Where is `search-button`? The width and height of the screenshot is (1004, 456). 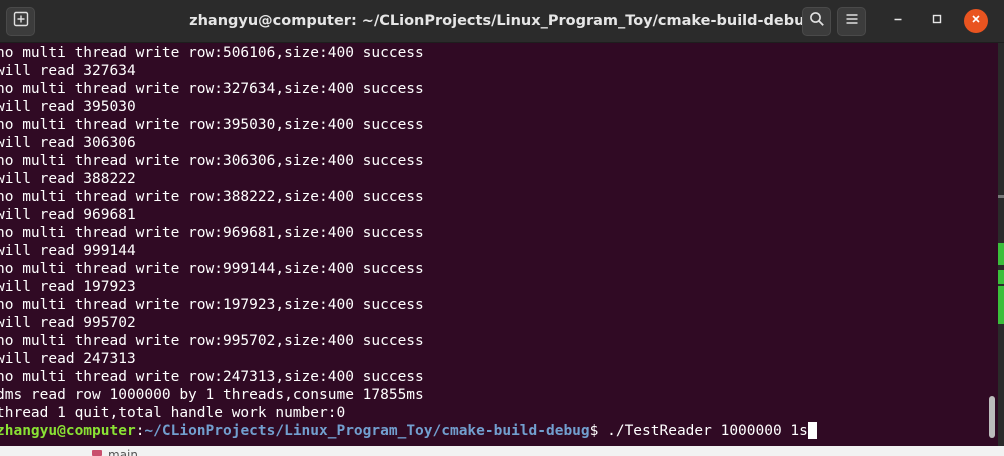 search-button is located at coordinates (816, 21).